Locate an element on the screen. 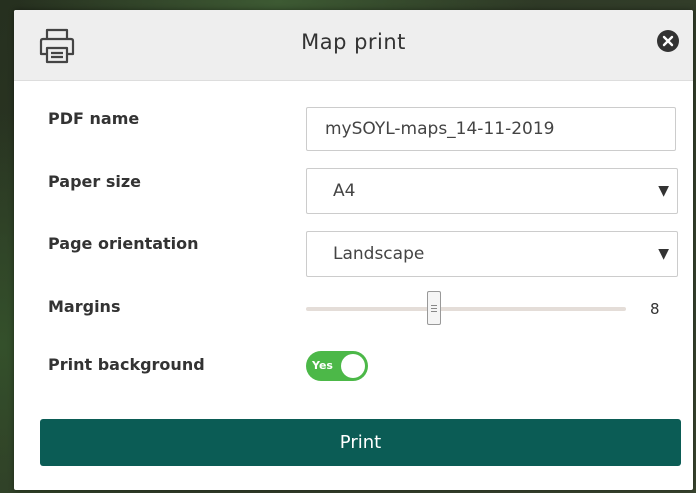 The width and height of the screenshot is (696, 493). page-orientation-label: Page orientation is located at coordinates (123, 243).